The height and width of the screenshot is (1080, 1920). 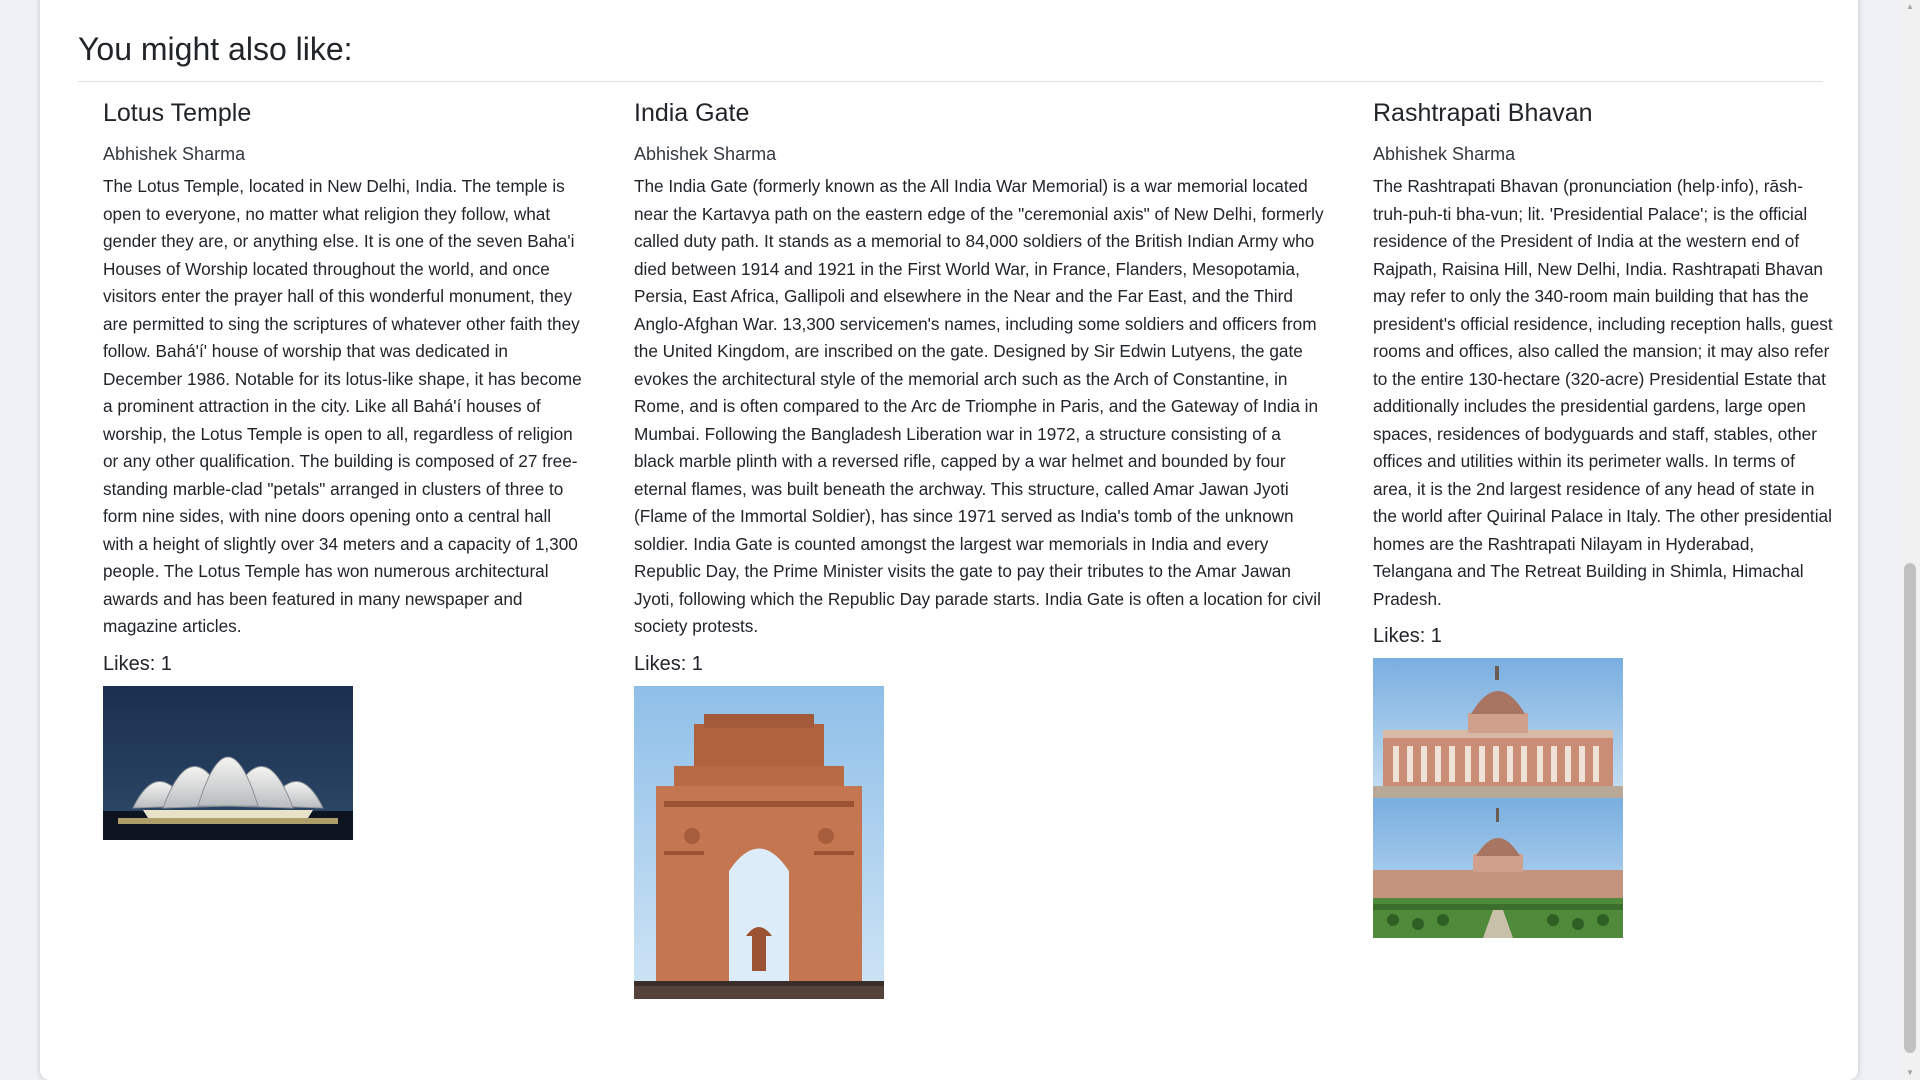 I want to click on scroll-down-arrow-icon: ▼, so click(x=1910, y=1073).